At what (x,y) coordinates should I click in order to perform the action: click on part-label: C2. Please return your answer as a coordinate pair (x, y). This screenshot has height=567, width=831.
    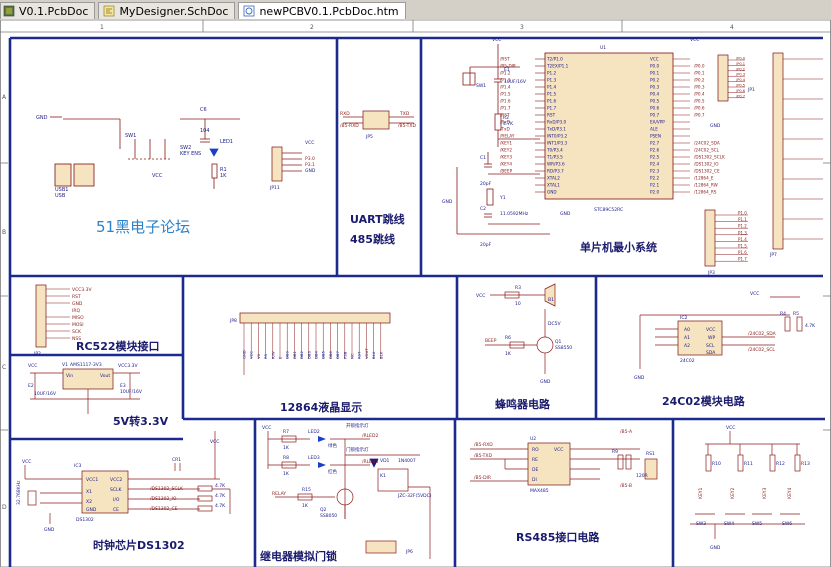
    Looking at the image, I should click on (483, 209).